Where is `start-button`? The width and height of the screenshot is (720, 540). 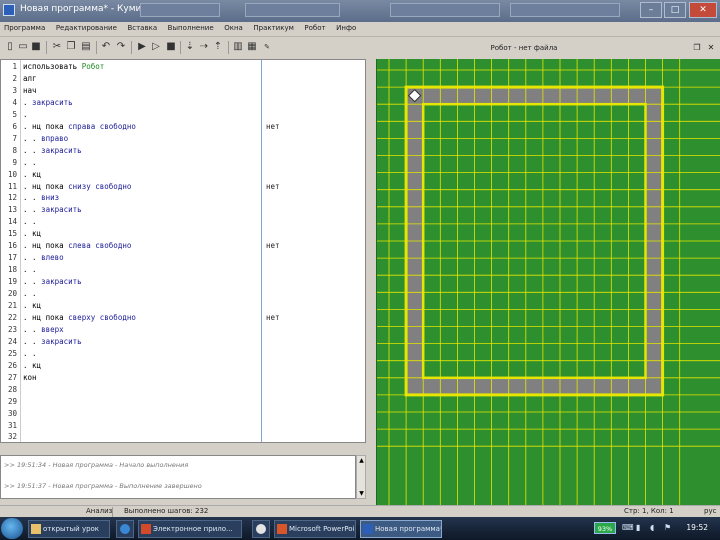
start-button is located at coordinates (12, 528).